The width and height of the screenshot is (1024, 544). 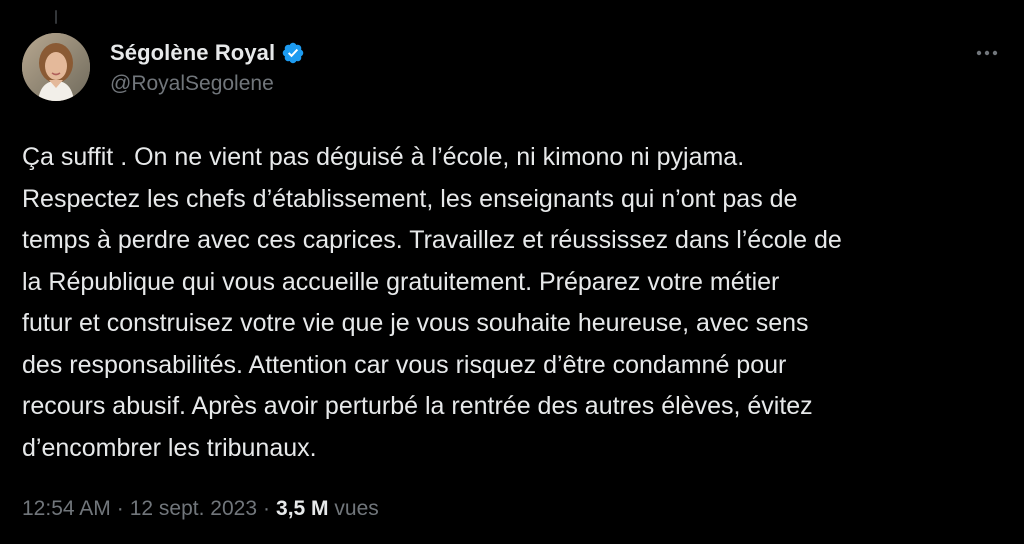 What do you see at coordinates (192, 84) in the screenshot?
I see `author-handle: @RoyalSegolene` at bounding box center [192, 84].